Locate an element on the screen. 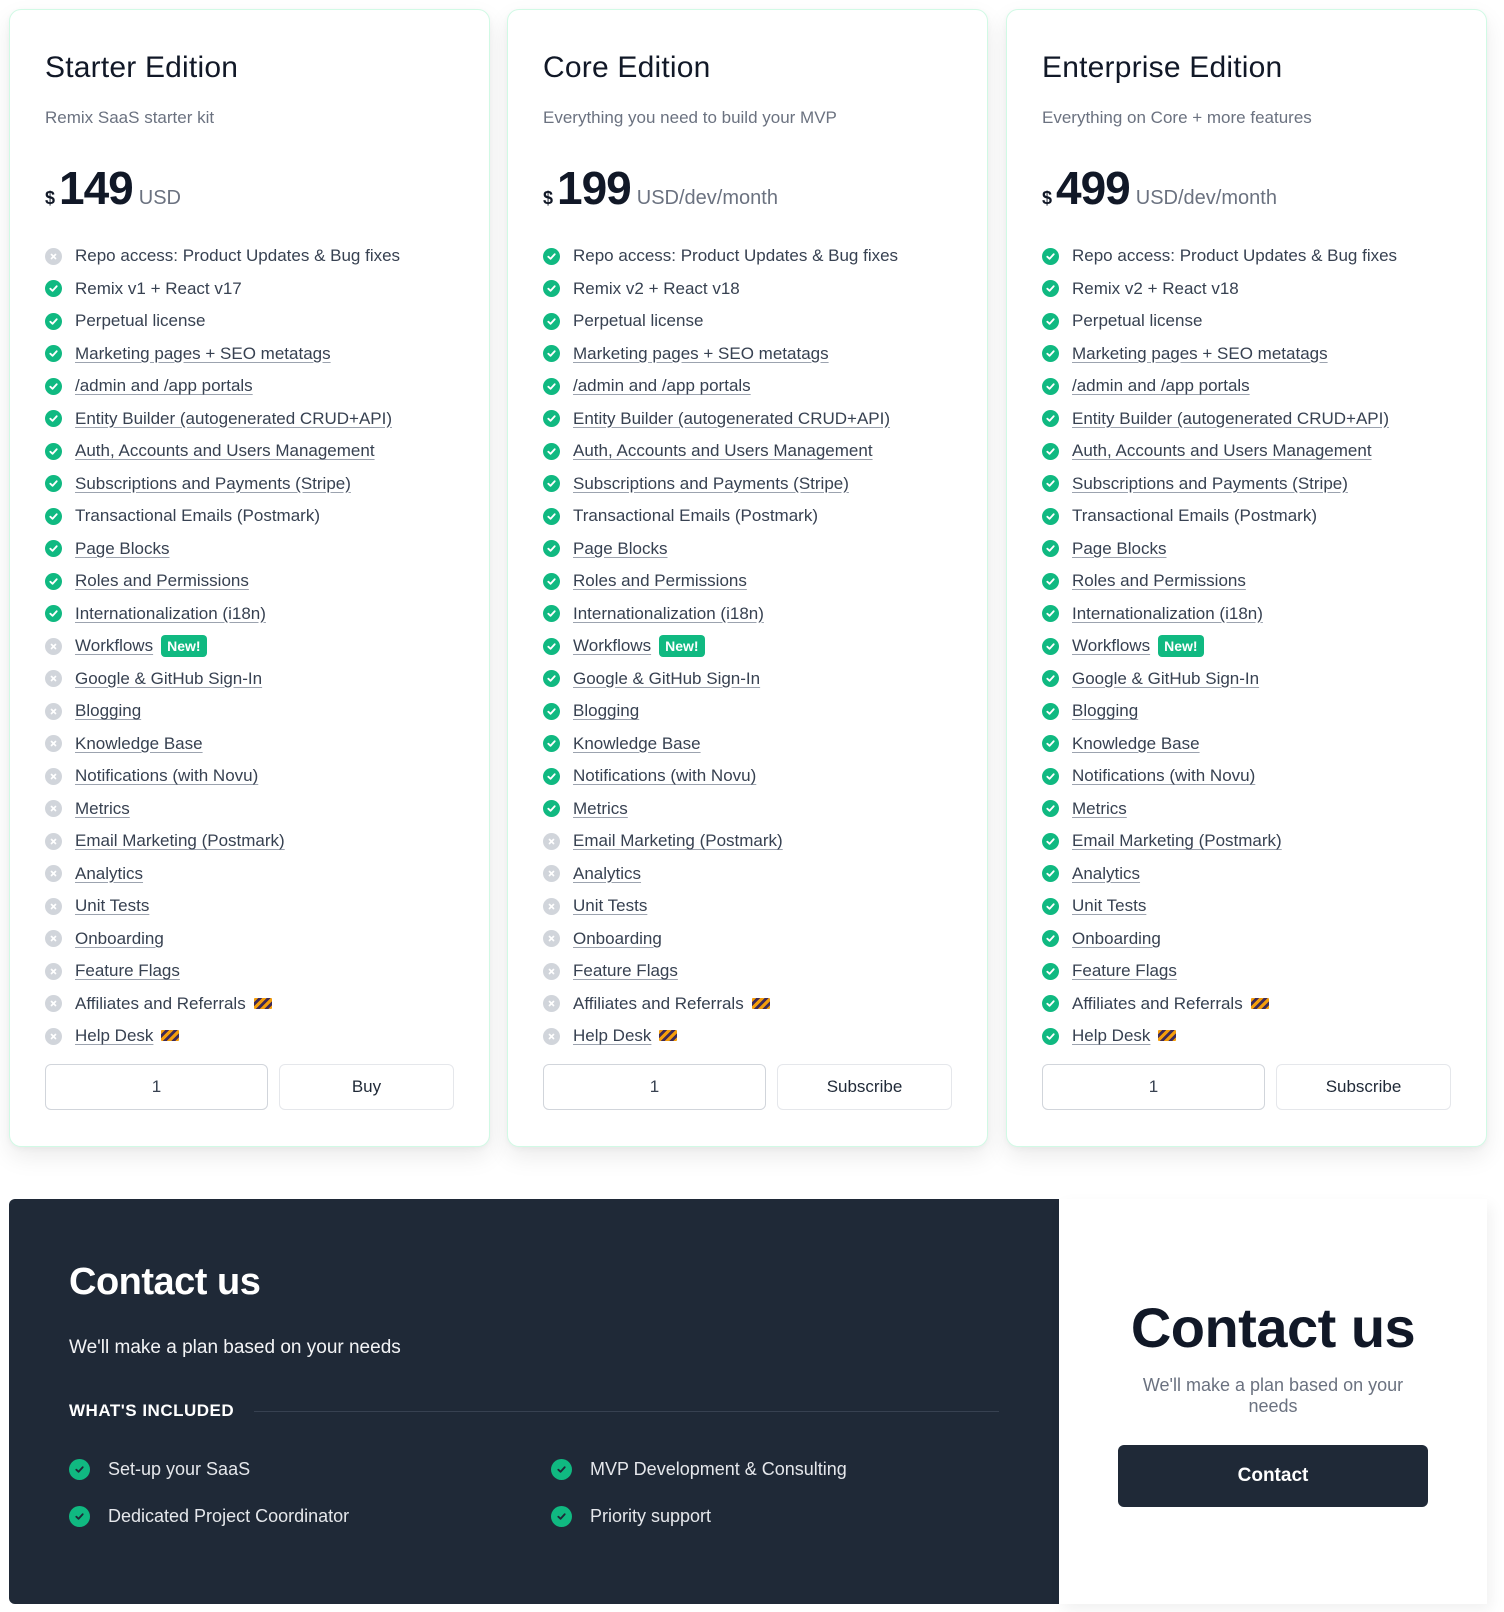  feature-label: Remix v2 + React v18 is located at coordinates (1155, 289).